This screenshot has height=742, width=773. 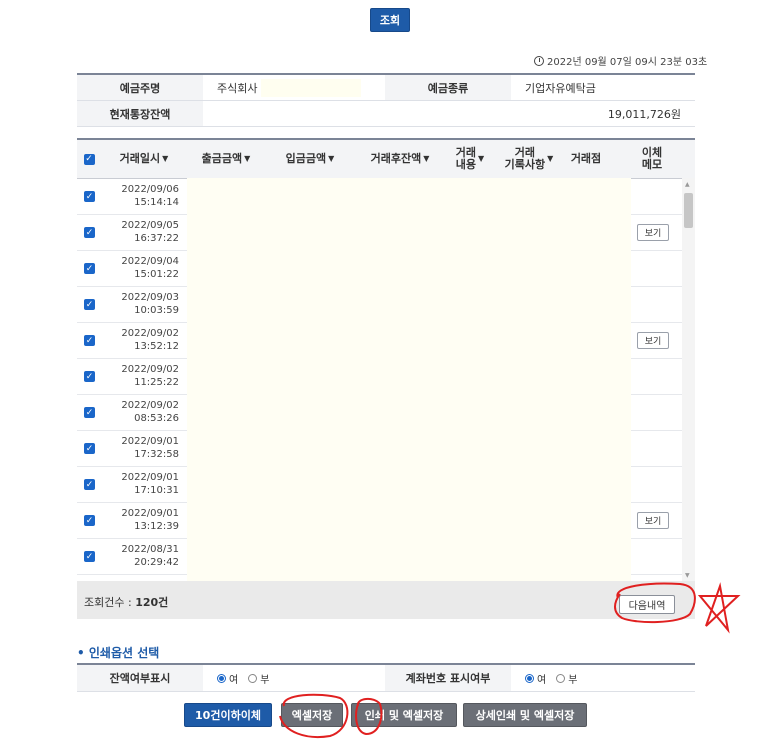 I want to click on row-date: 2022/09/04, so click(x=150, y=261).